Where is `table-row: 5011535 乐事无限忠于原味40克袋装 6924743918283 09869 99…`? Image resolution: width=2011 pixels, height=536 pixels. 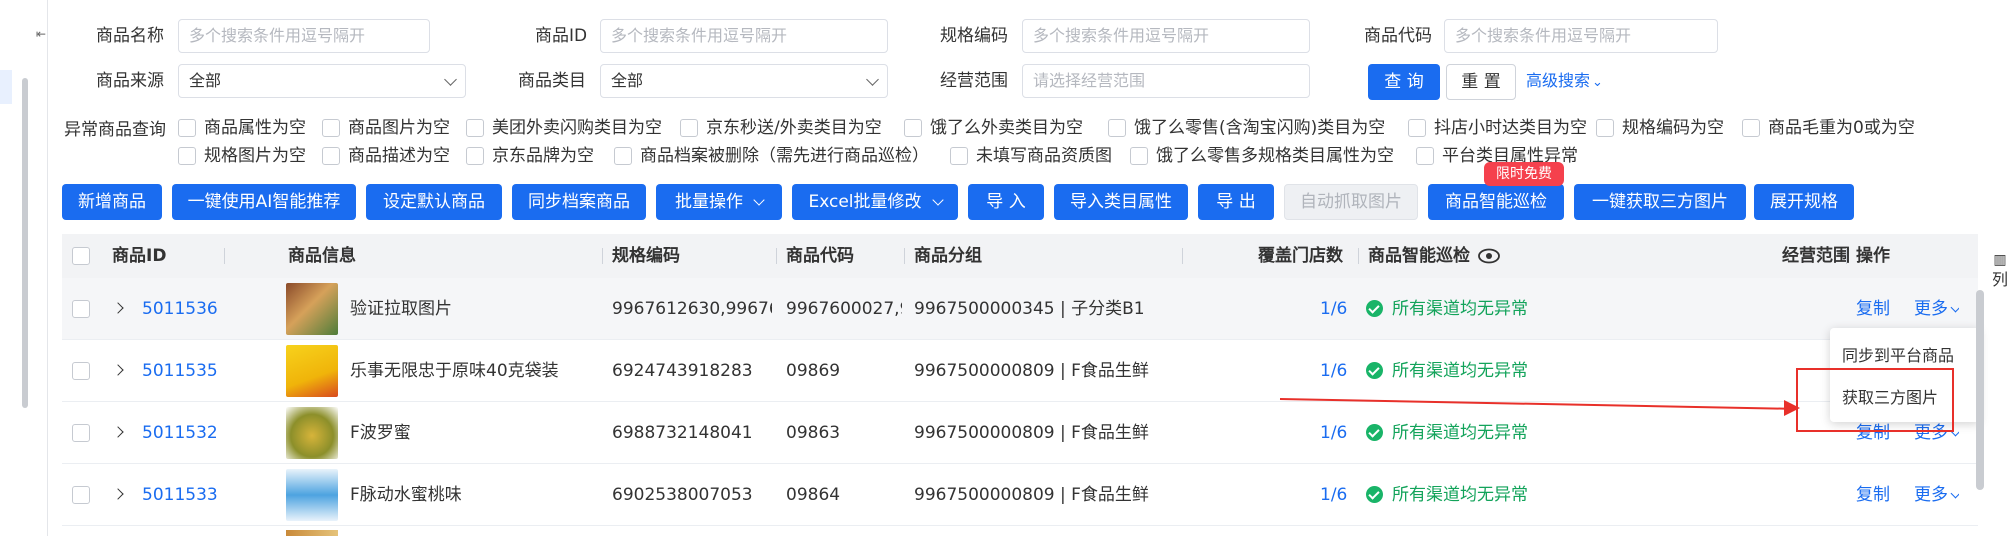
table-row: 5011535 乐事无限忠于原味40克袋装 6924743918283 09869 99… is located at coordinates (1020, 371).